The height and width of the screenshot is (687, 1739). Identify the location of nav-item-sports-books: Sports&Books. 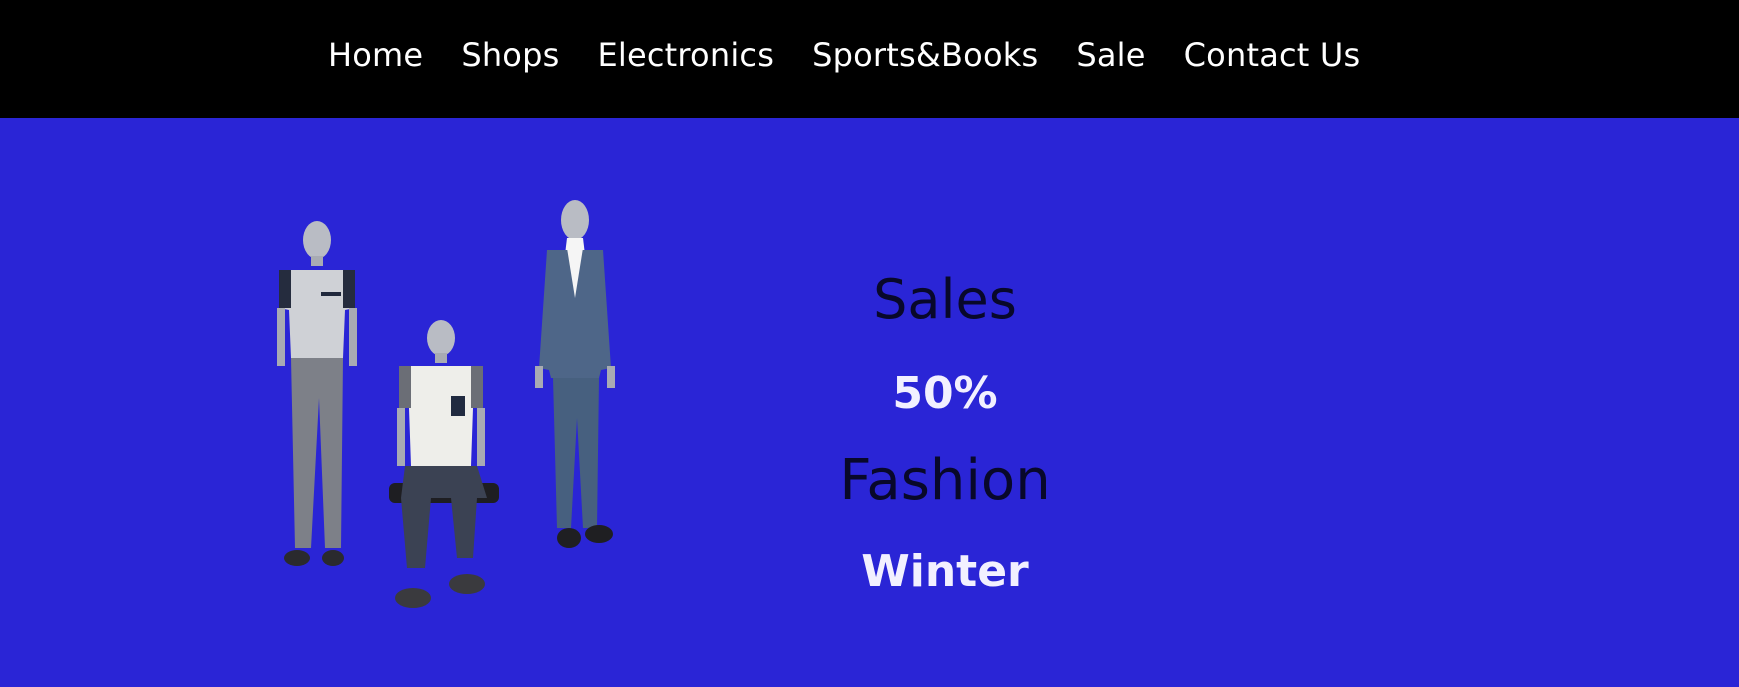
(925, 55).